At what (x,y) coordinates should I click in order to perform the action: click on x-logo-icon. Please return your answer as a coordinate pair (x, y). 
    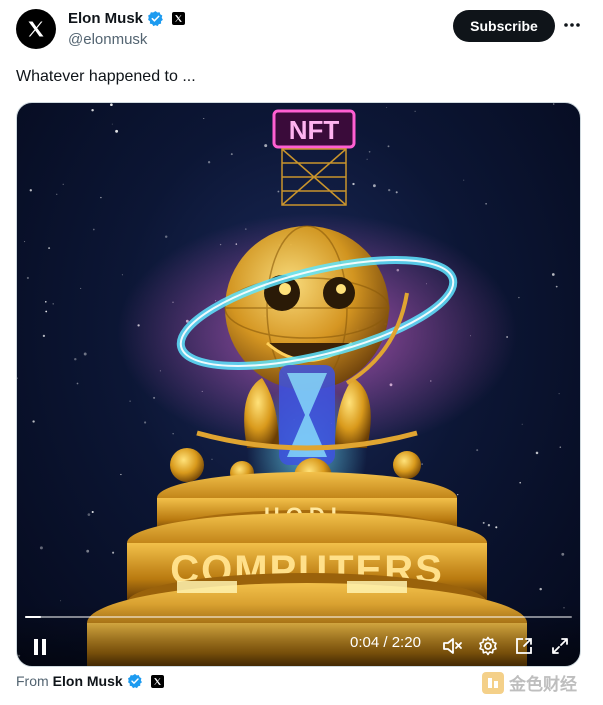
    Looking at the image, I should click on (36, 29).